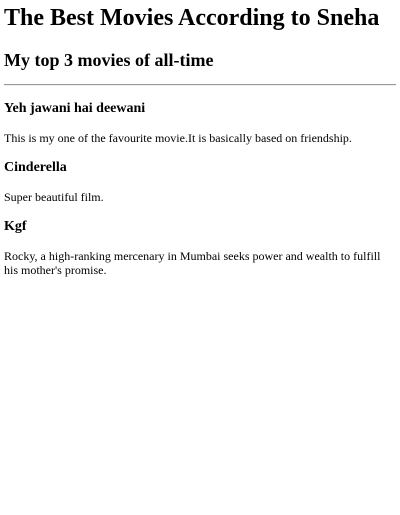 The height and width of the screenshot is (515, 400). I want to click on movie-title: Cinderella, so click(35, 167).